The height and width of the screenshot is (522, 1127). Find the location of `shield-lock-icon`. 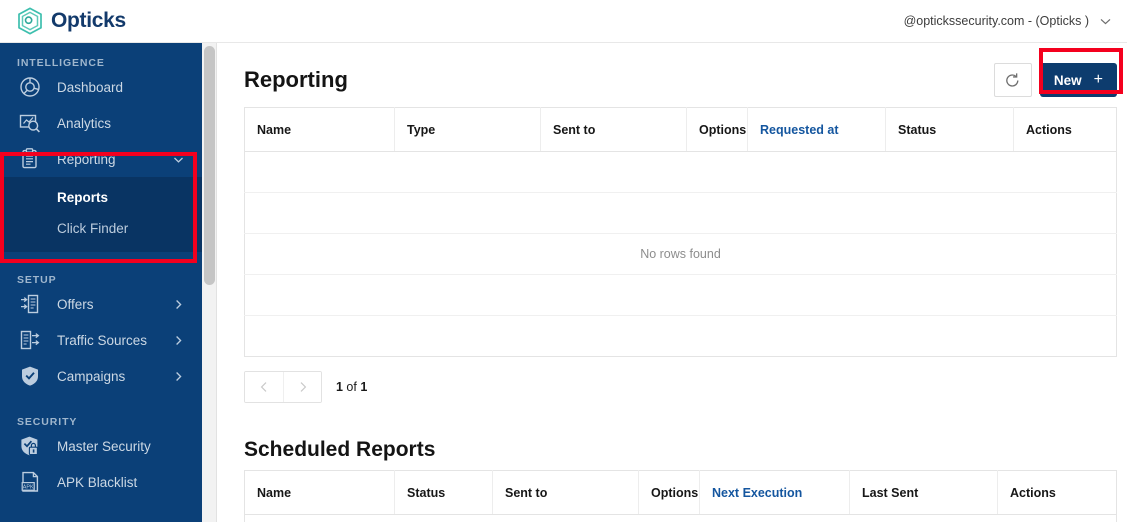

shield-lock-icon is located at coordinates (29, 446).